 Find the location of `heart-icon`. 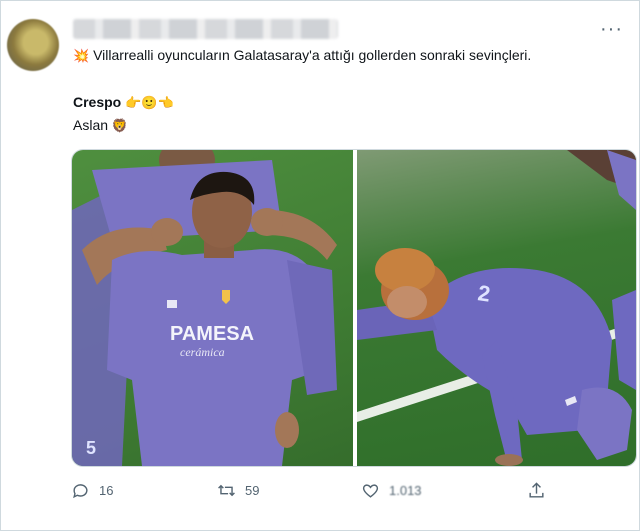

heart-icon is located at coordinates (370, 491).